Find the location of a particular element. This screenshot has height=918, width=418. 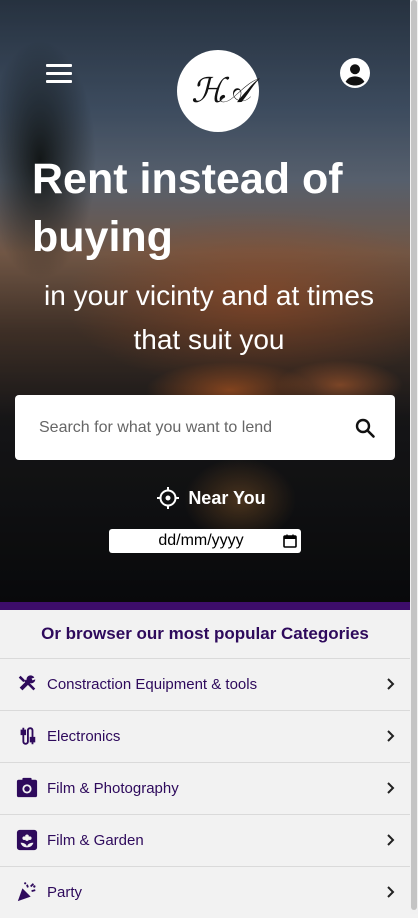

category-label: Electronics is located at coordinates (84, 736).